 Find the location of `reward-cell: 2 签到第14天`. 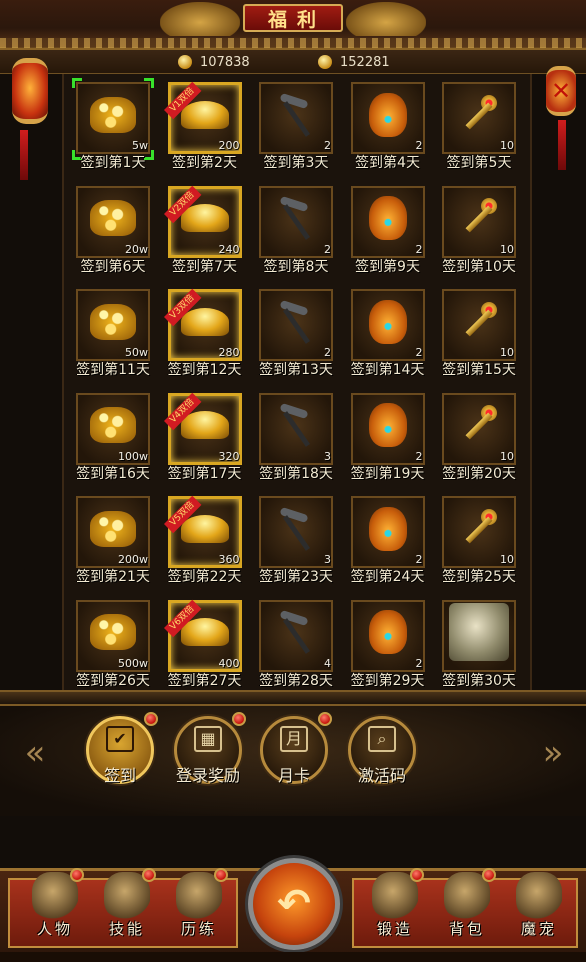

reward-cell: 2 签到第14天 is located at coordinates (388, 332).